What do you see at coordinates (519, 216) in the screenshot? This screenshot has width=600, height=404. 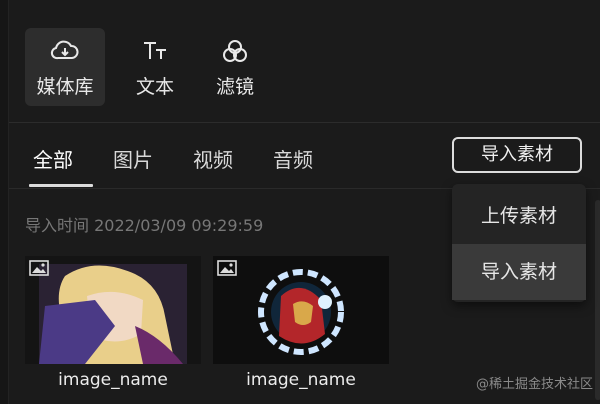 I see `menu-item-upload: 上传素材` at bounding box center [519, 216].